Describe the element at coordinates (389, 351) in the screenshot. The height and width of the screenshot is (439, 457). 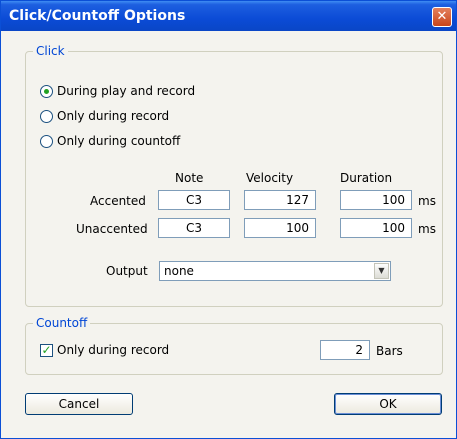
I see `bars-unit: Bars` at that location.